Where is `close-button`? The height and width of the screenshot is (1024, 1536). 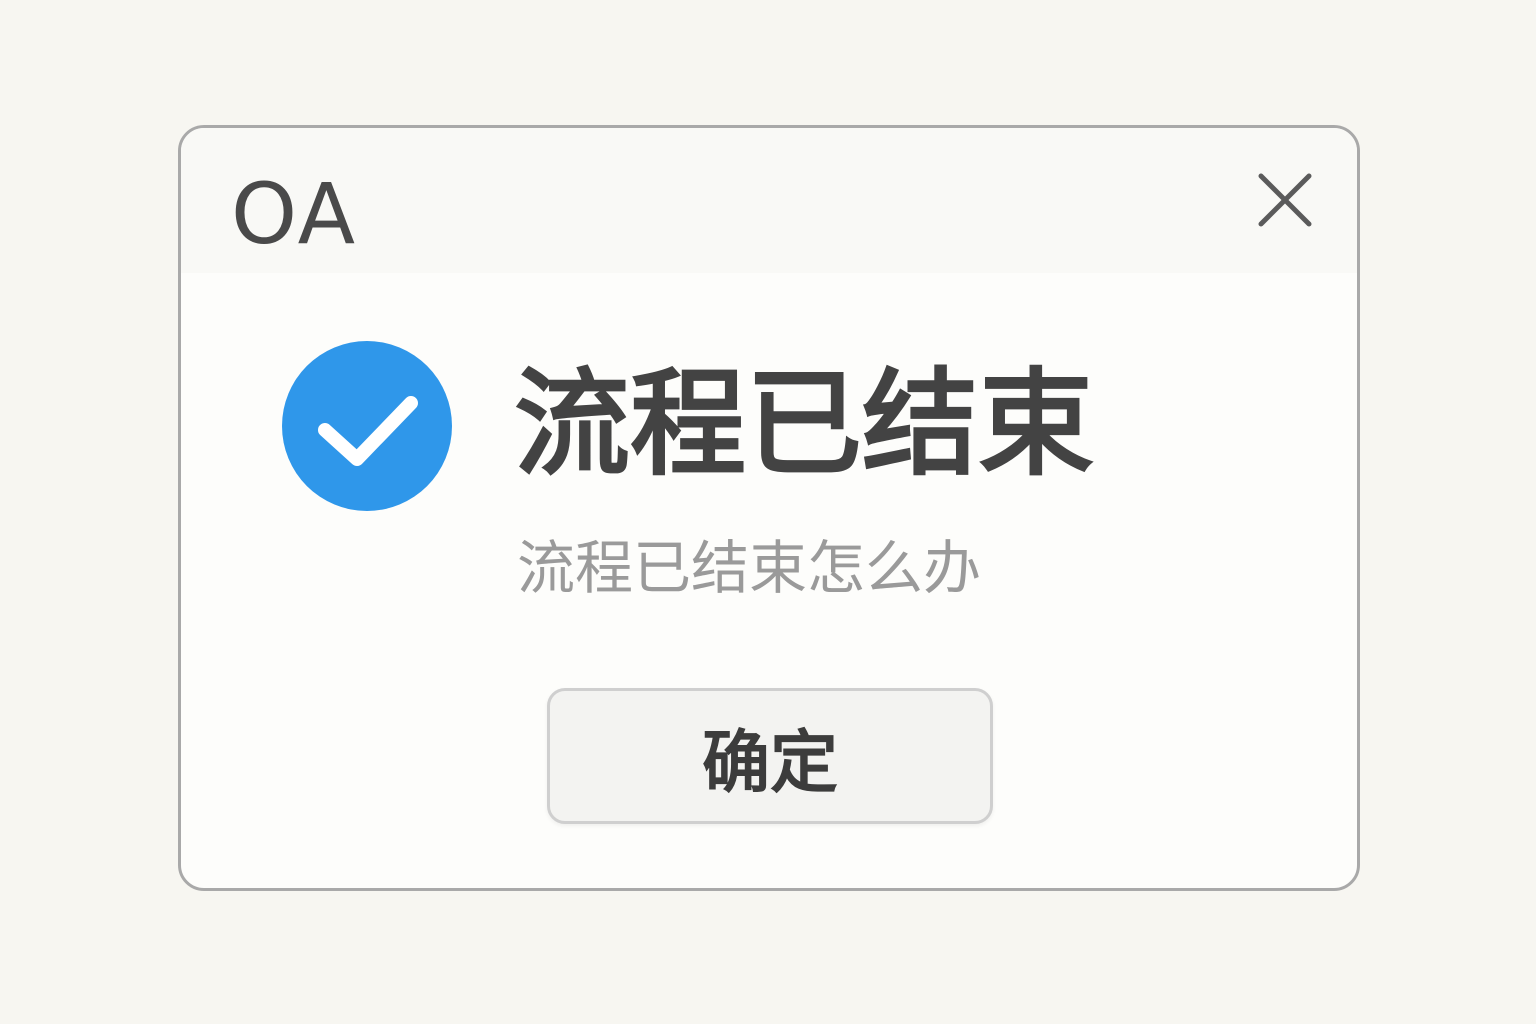 close-button is located at coordinates (1285, 200).